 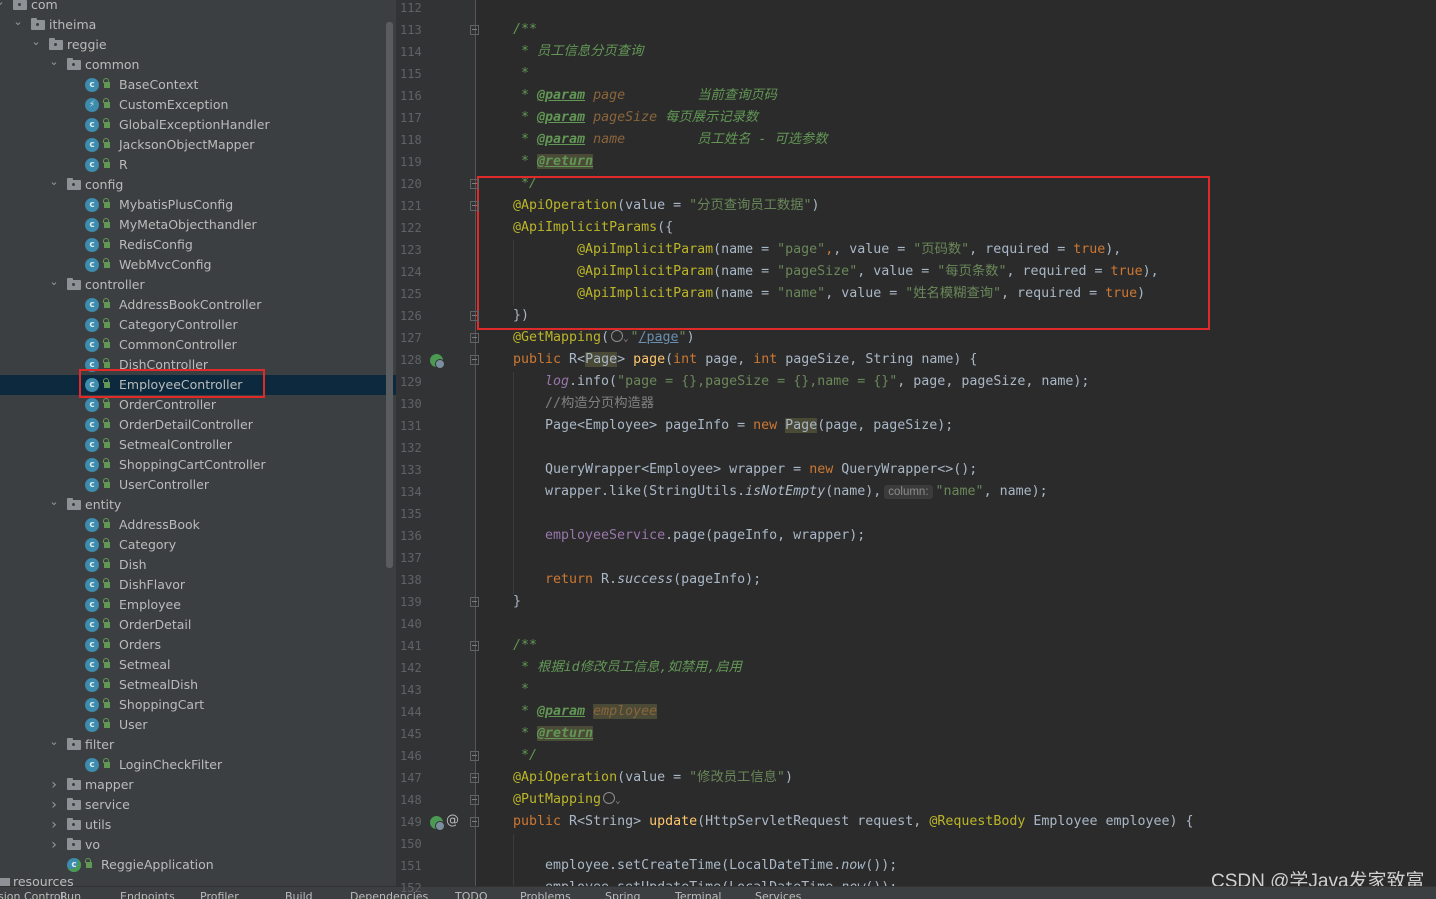 What do you see at coordinates (192, 825) in the screenshot?
I see `tree-item-utils: › utils` at bounding box center [192, 825].